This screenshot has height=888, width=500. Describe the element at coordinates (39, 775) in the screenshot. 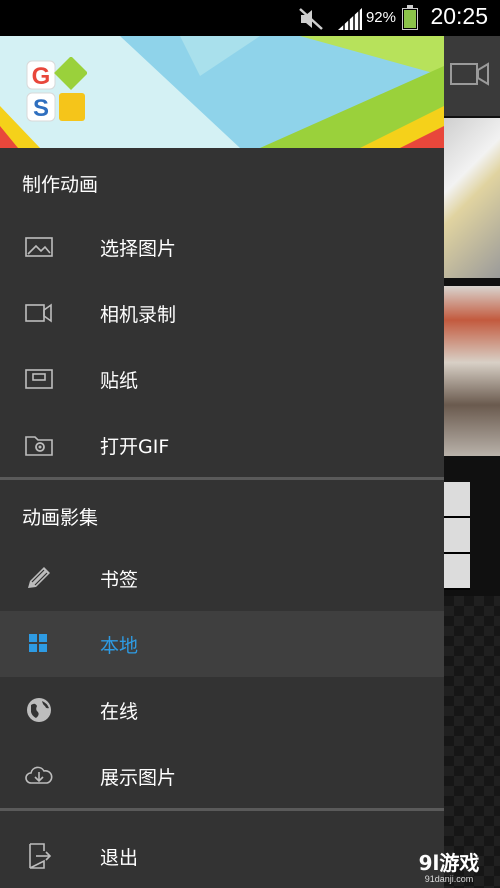

I see `cloud-download-icon` at that location.